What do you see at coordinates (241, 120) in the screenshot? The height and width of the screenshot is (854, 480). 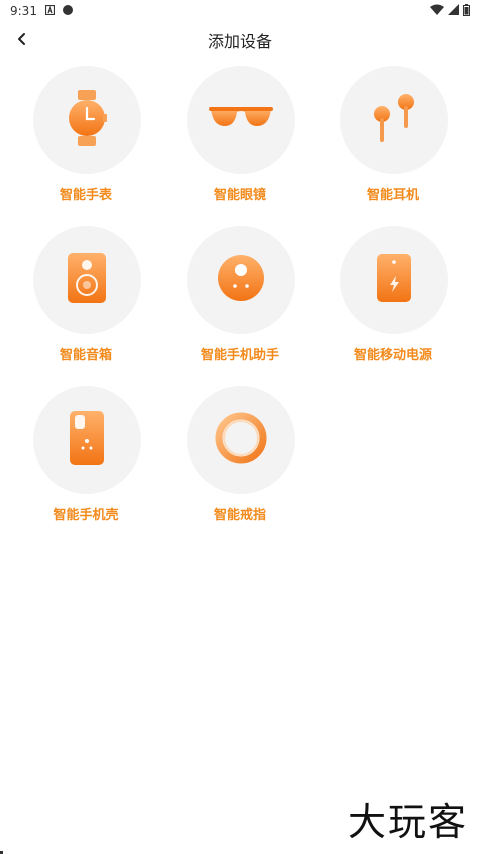 I see `glasses-icon` at bounding box center [241, 120].